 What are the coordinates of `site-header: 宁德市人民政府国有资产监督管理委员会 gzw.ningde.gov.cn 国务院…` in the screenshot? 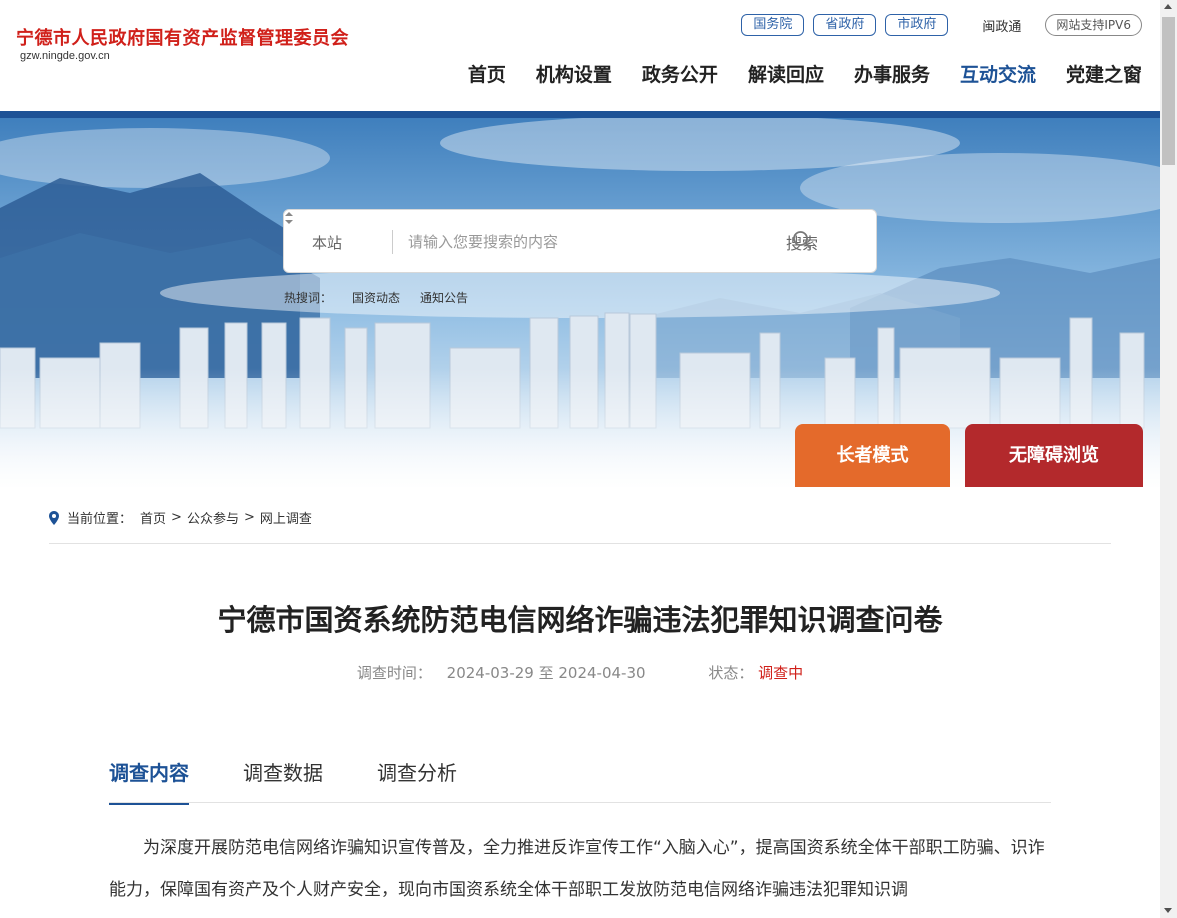 It's located at (580, 55).